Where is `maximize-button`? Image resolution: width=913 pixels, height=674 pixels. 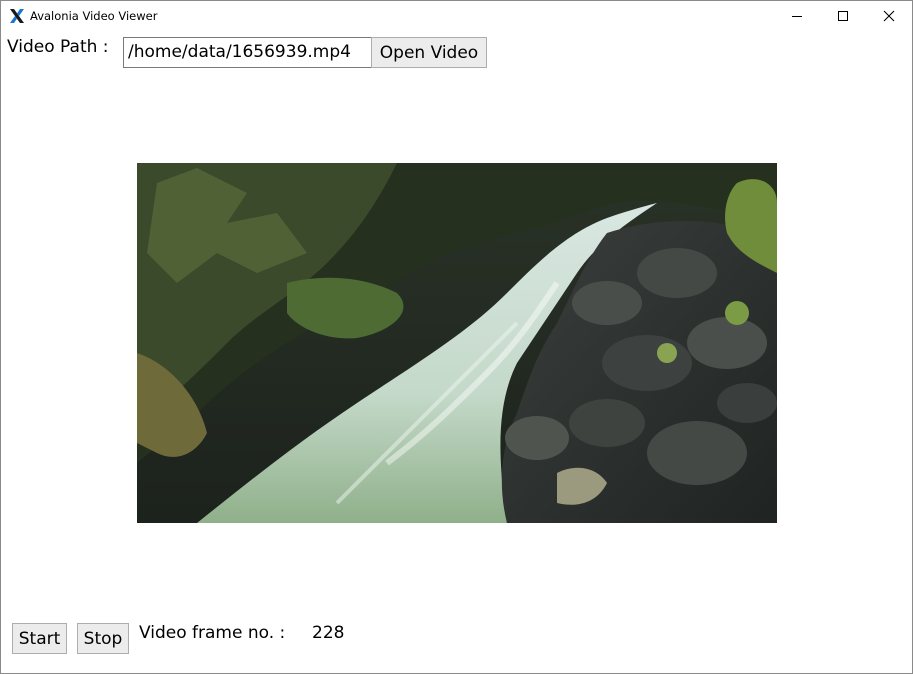 maximize-button is located at coordinates (843, 16).